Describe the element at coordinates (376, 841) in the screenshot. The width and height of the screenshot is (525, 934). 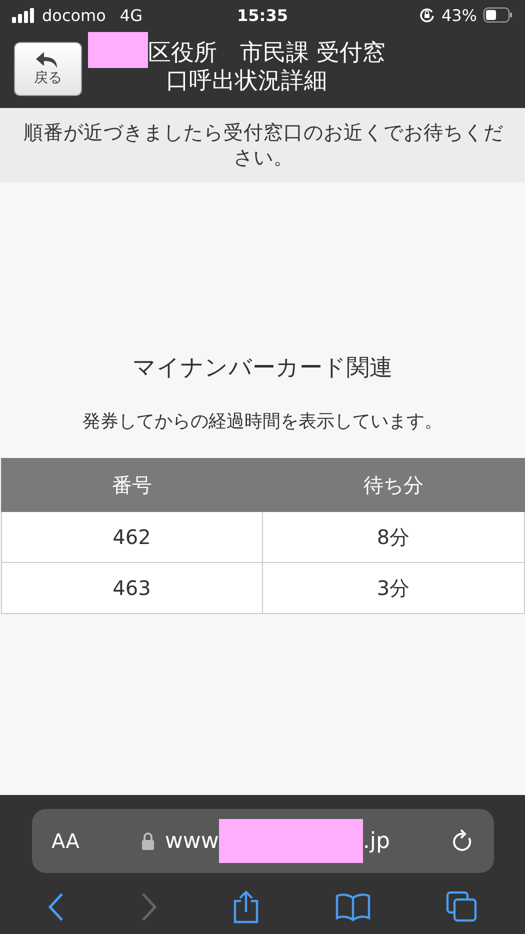
I see `url-text: .jp` at that location.